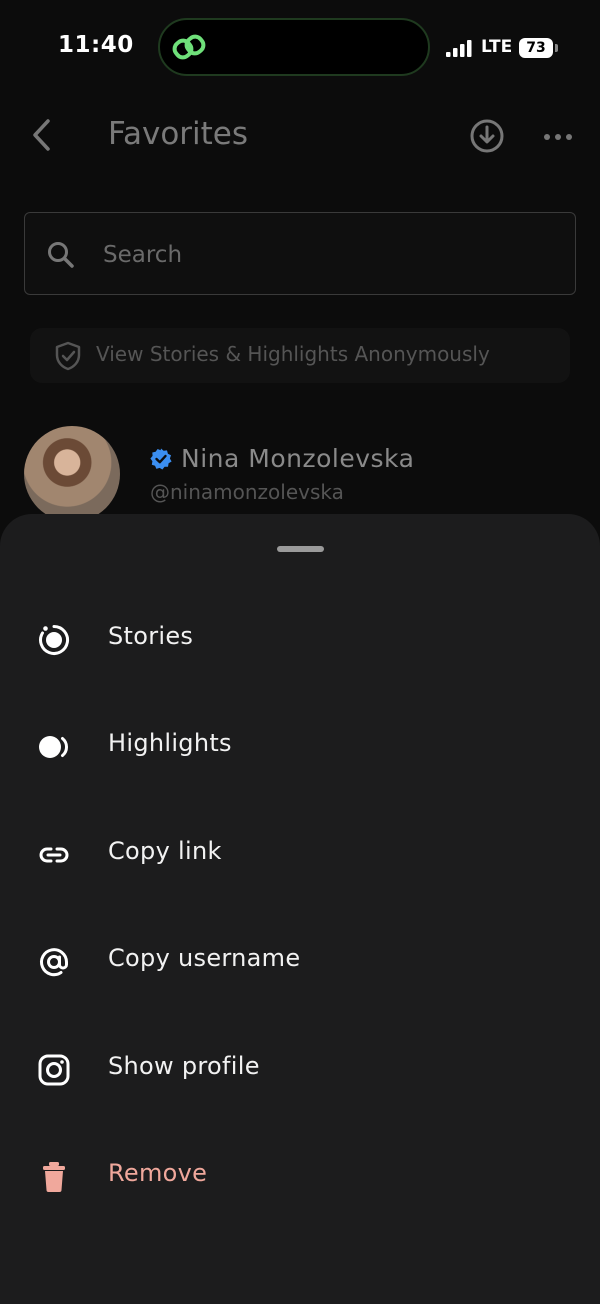 The height and width of the screenshot is (1304, 600). Describe the element at coordinates (300, 1069) in the screenshot. I see `menu-item-show-profile: Show profile` at that location.